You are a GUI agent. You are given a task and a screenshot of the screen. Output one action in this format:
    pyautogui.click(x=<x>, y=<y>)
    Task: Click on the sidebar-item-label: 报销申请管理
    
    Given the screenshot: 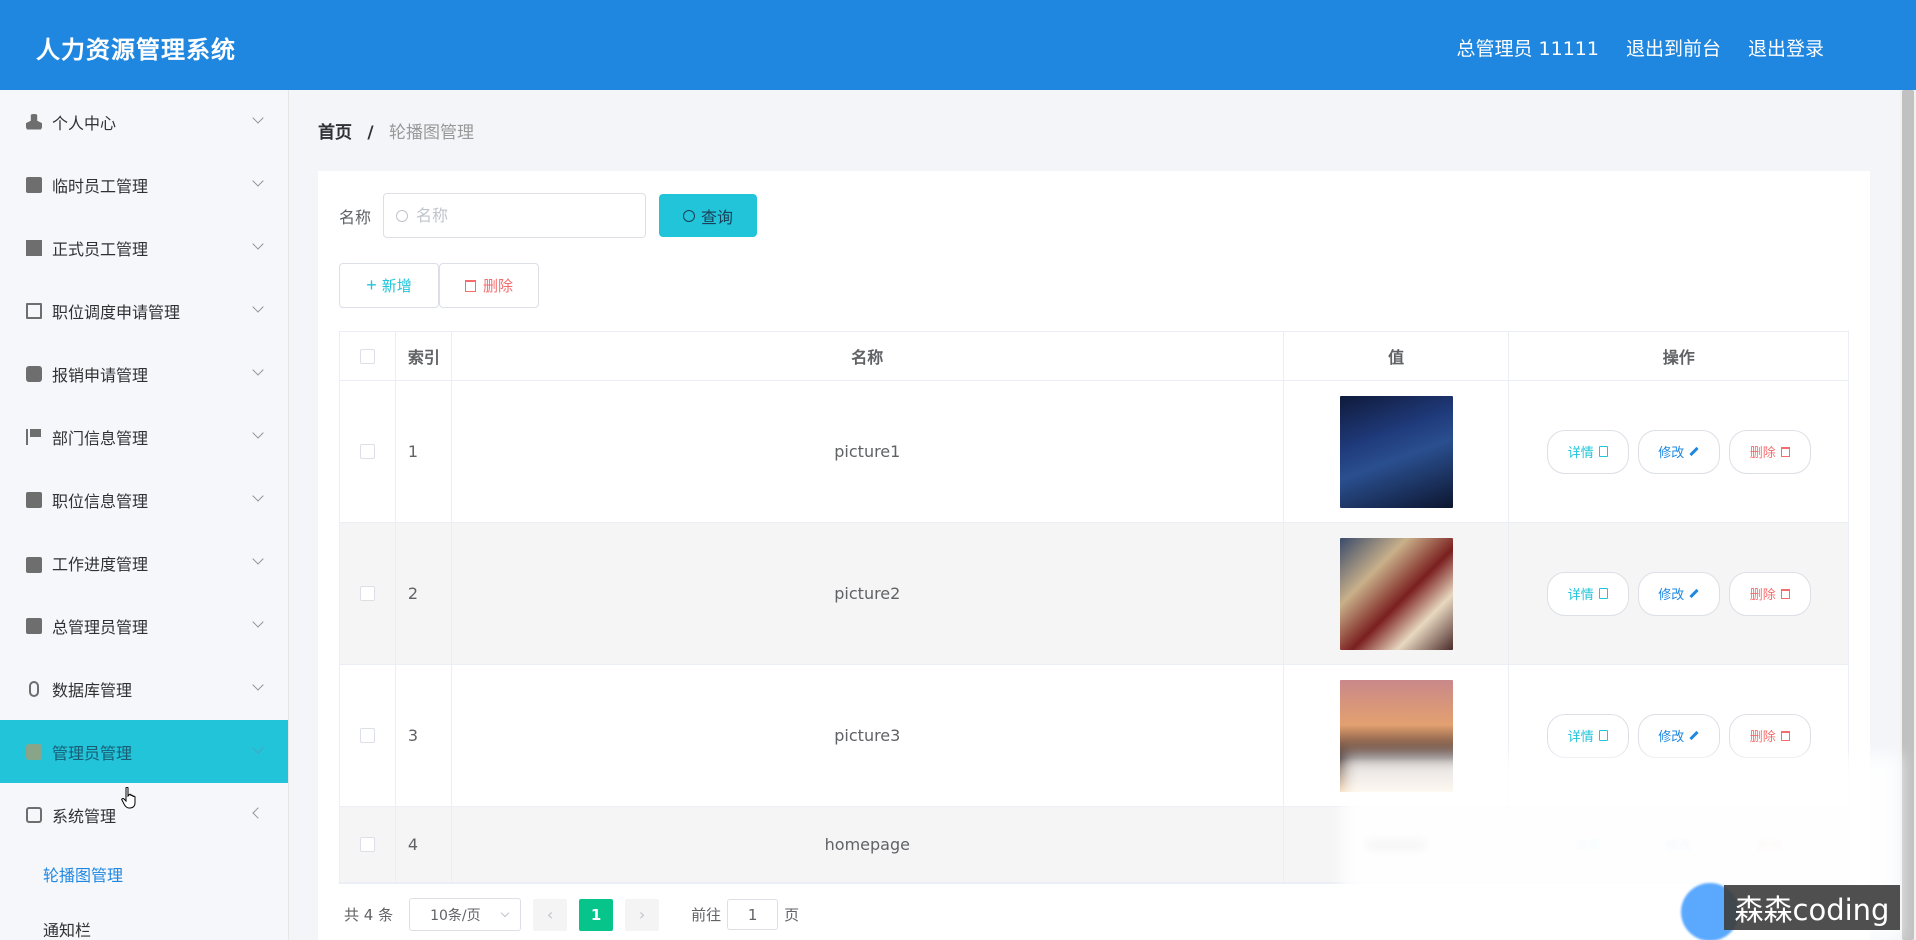 What is the action you would take?
    pyautogui.click(x=100, y=375)
    